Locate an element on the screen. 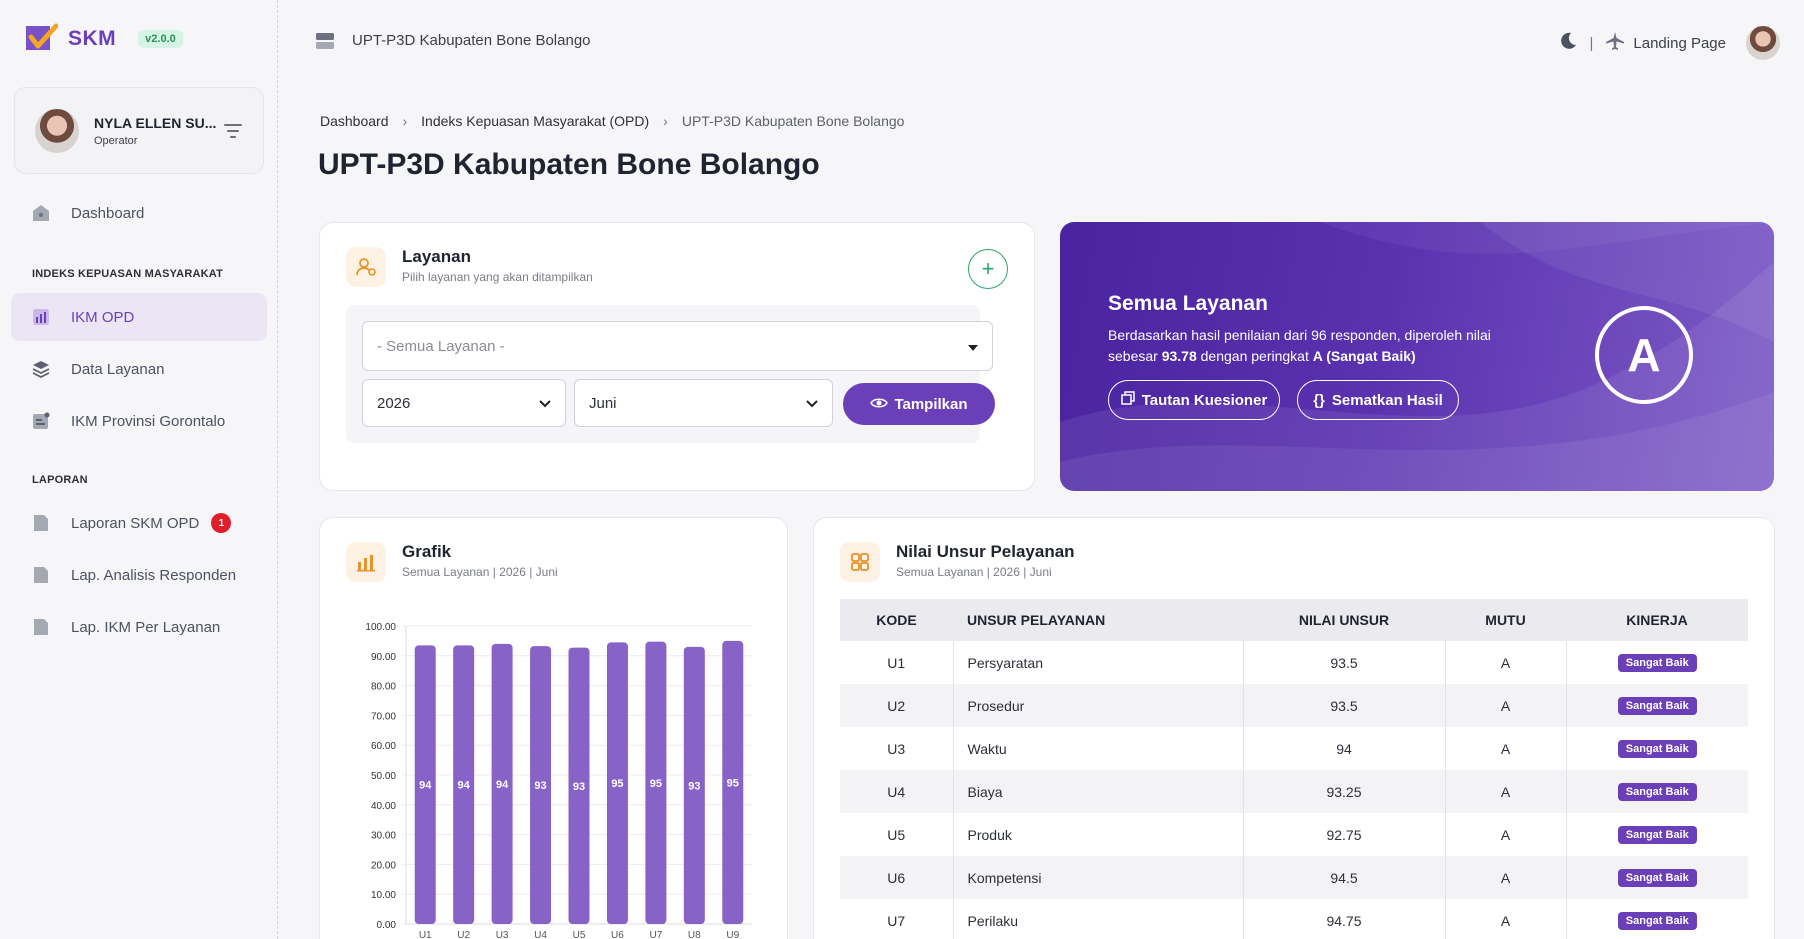 Image resolution: width=1804 pixels, height=939 pixels. y-tick-label: 0.00 is located at coordinates (387, 925).